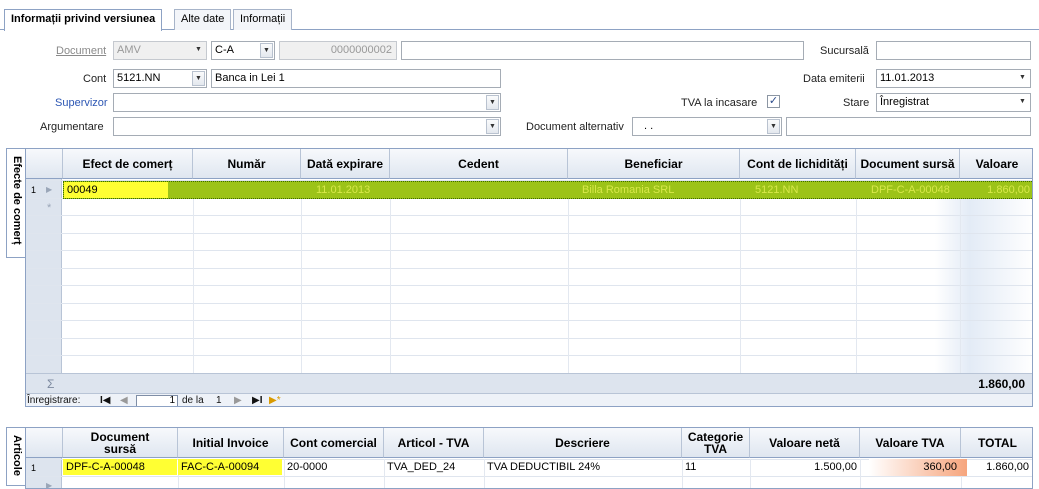  I want to click on stare-select: Înregistrat ▼, so click(953, 102).